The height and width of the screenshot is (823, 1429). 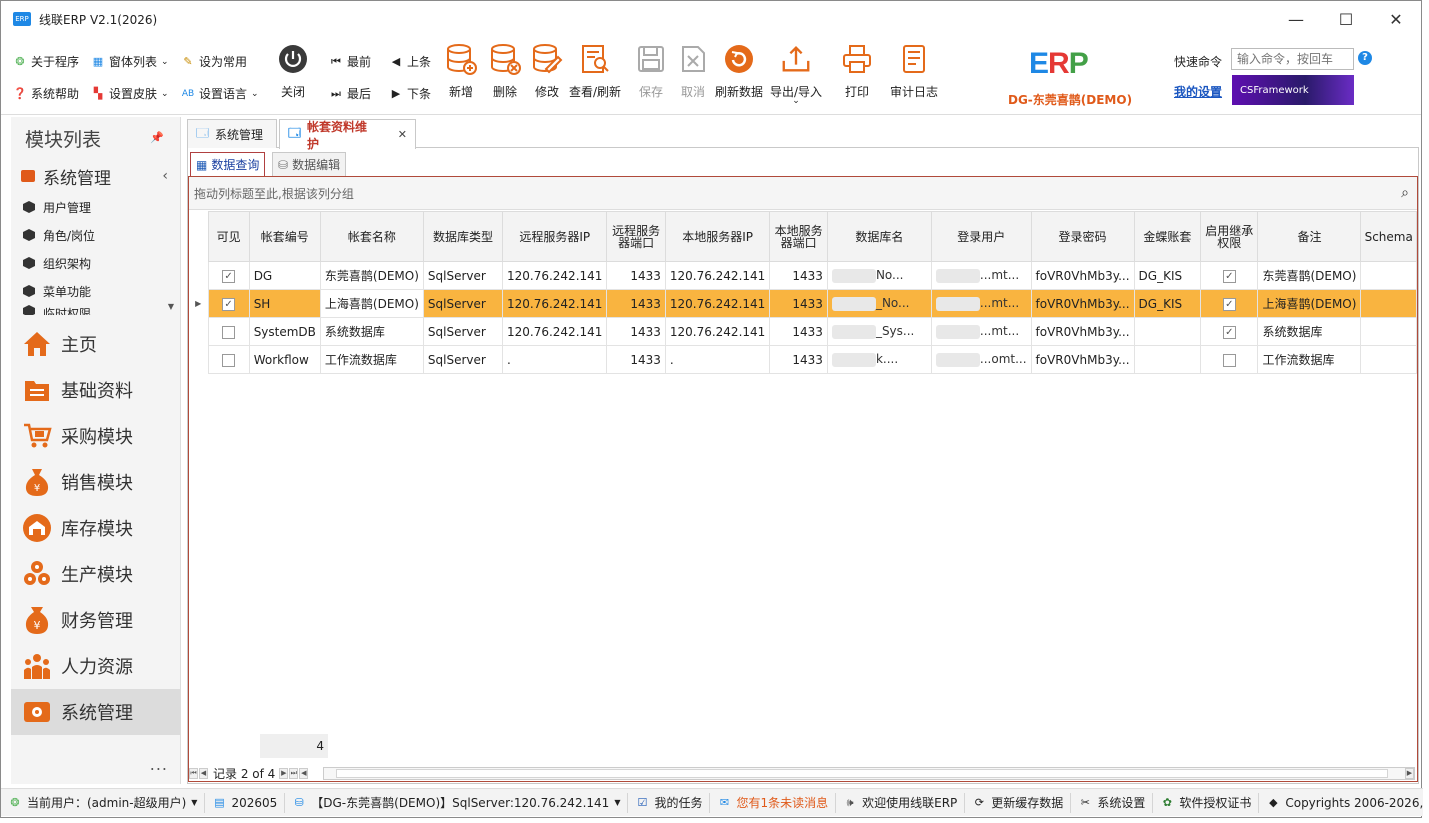 I want to click on module-inventory: 库存模块, so click(x=95, y=528).